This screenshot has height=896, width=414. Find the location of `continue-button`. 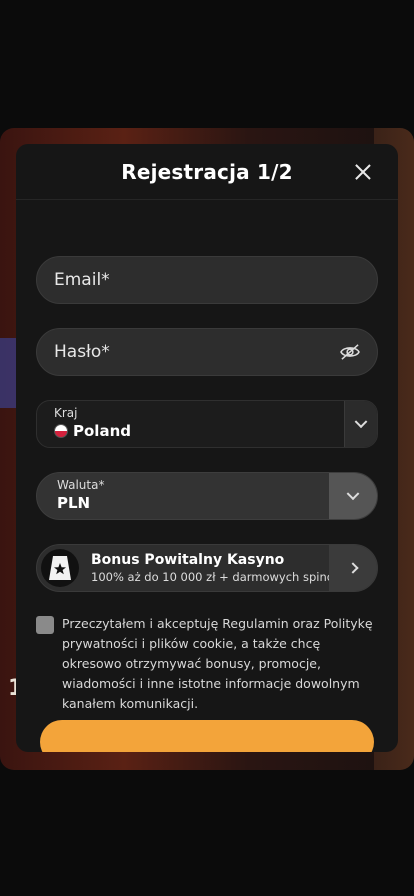

continue-button is located at coordinates (207, 736).